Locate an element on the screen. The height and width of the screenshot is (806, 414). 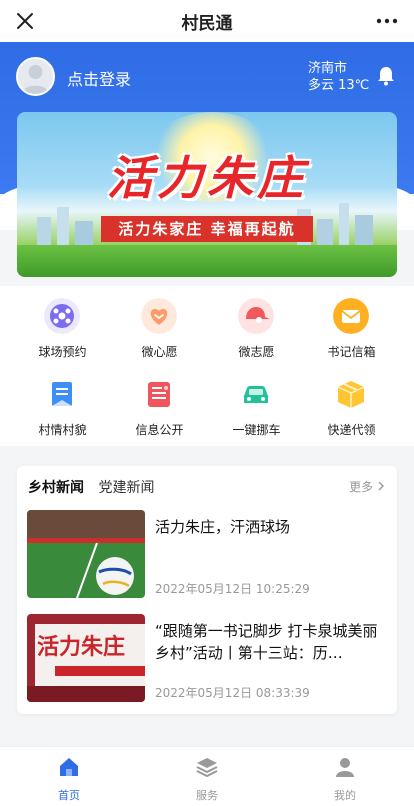
service-label: 微心愿 is located at coordinates (159, 352).